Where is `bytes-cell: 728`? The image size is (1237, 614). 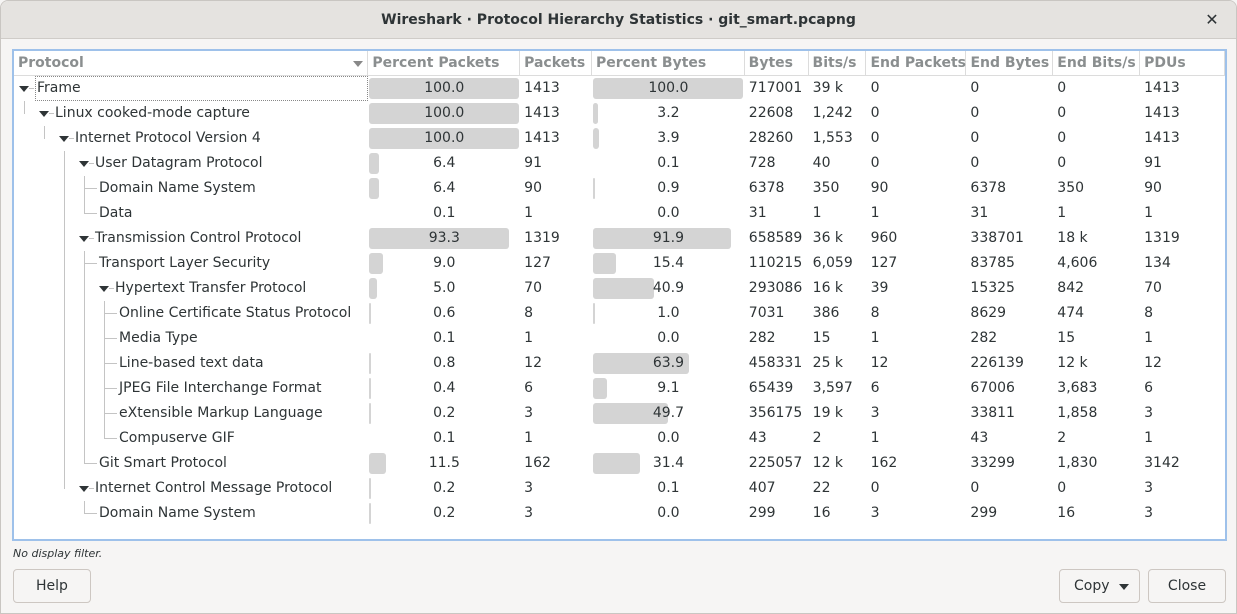 bytes-cell: 728 is located at coordinates (762, 163).